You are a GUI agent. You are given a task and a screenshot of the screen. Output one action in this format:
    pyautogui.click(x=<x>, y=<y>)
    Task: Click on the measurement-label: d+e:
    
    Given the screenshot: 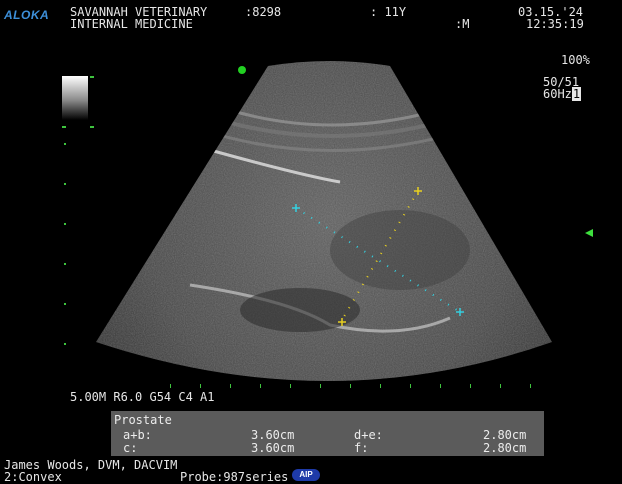 What is the action you would take?
    pyautogui.click(x=368, y=435)
    